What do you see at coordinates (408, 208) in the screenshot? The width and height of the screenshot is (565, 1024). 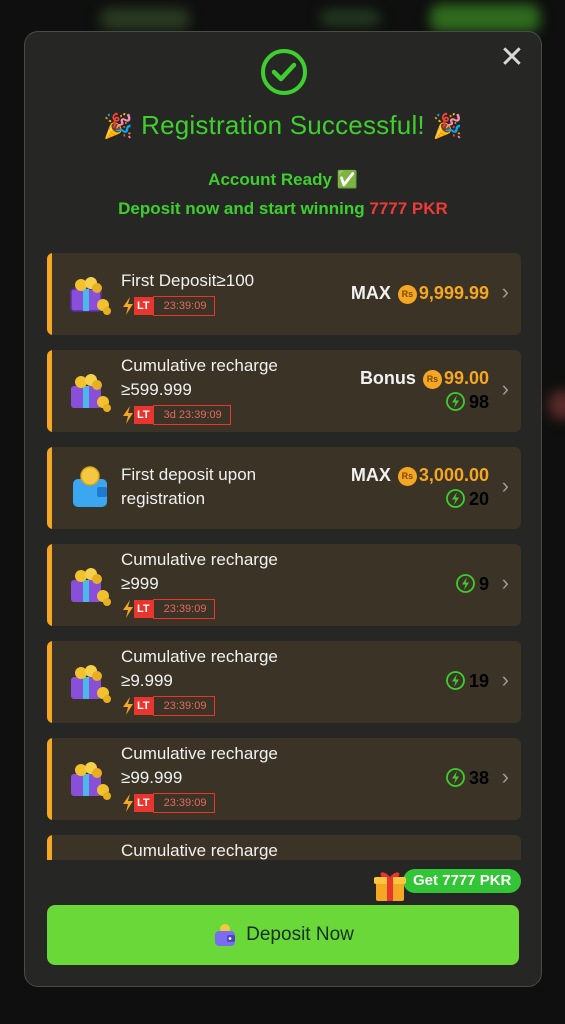 I see `promo-amount: 7777 PKR` at bounding box center [408, 208].